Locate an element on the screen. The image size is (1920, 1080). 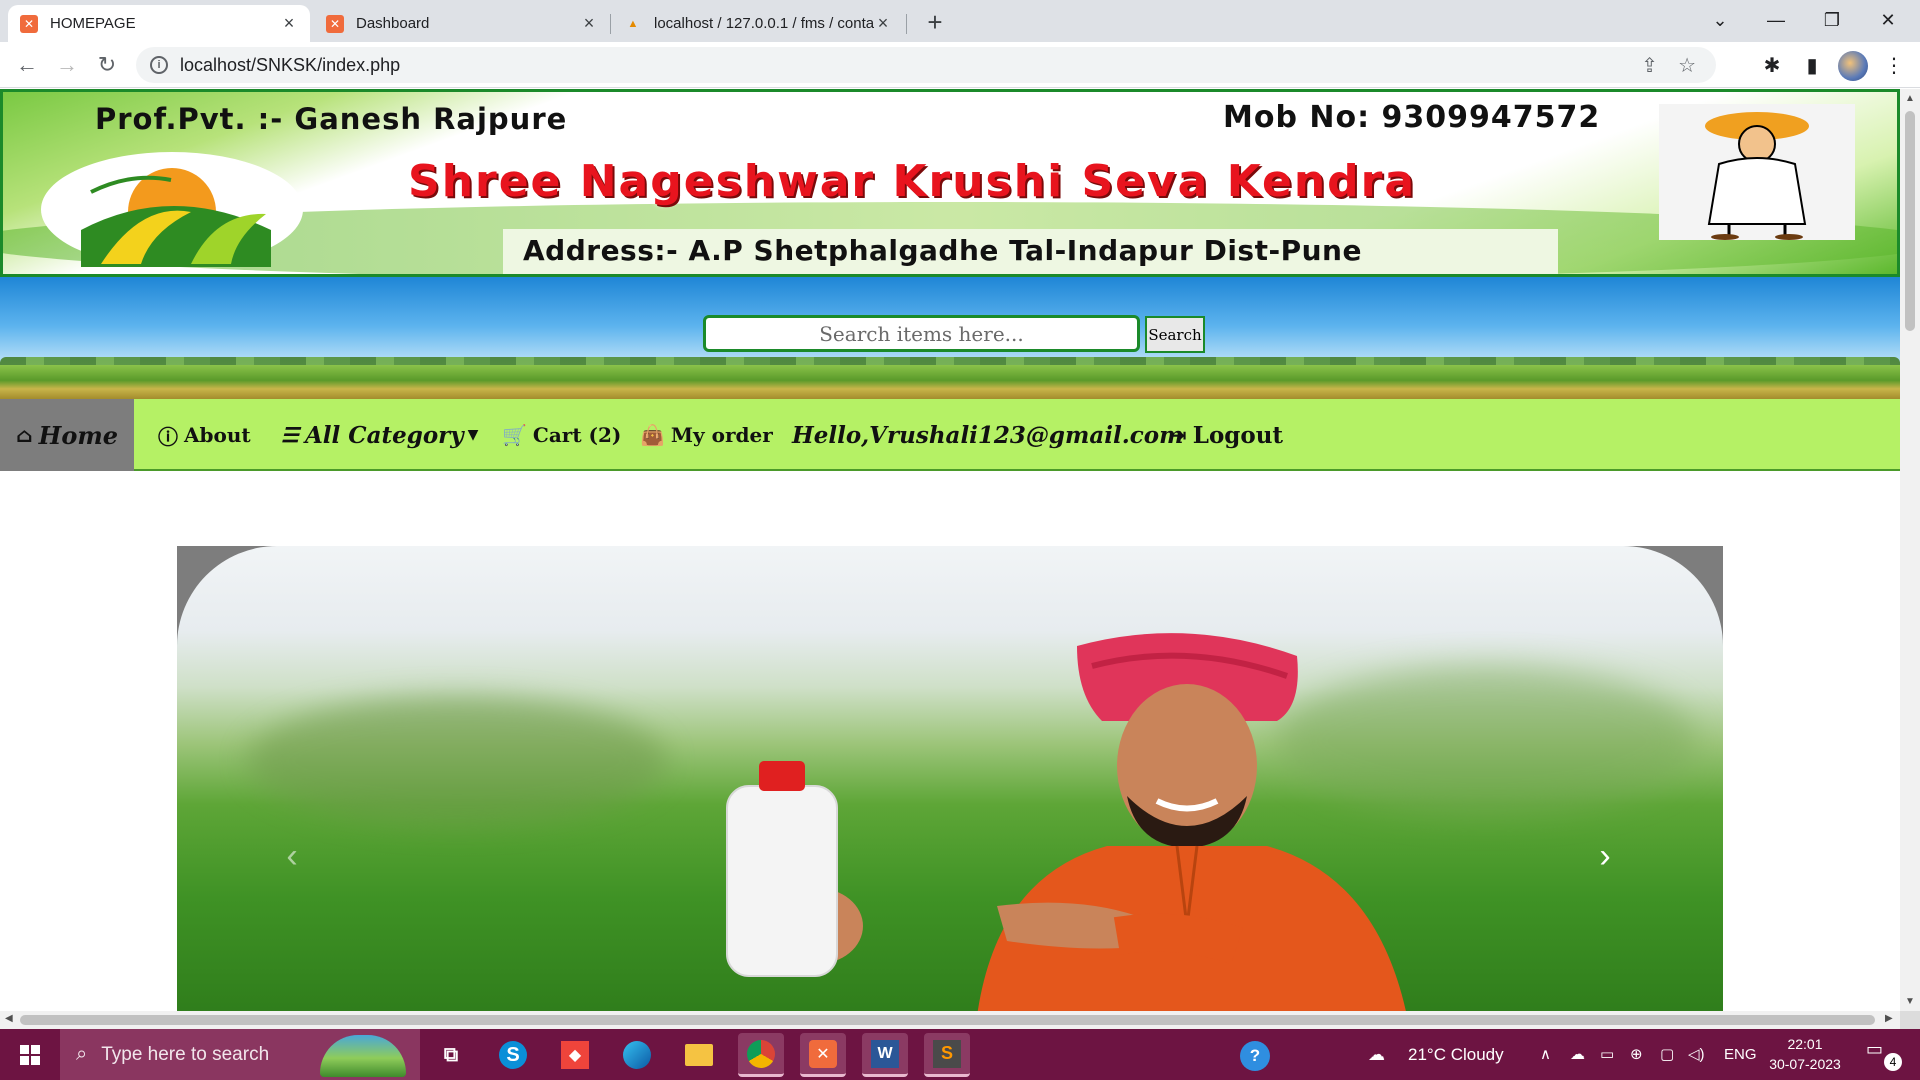
volume-icon: ◁) is located at coordinates (1696, 1054).